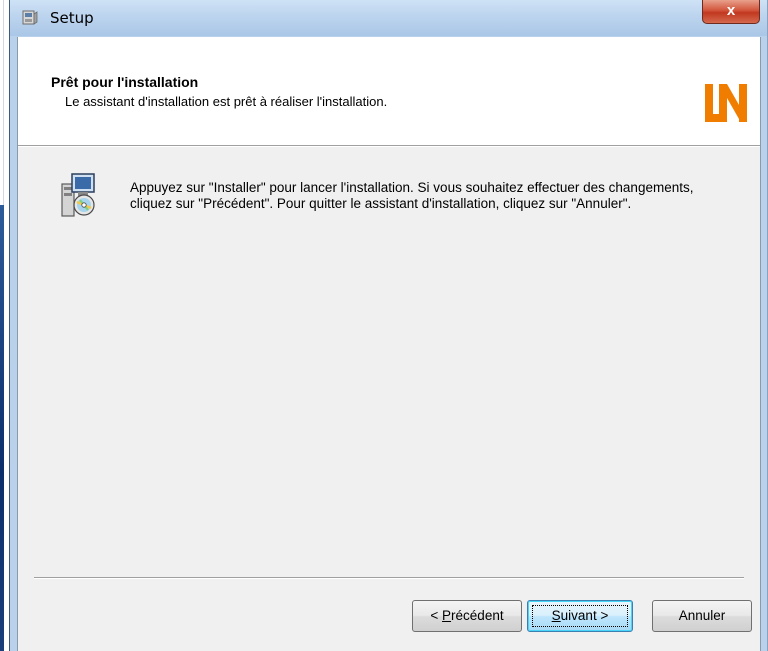 This screenshot has width=768, height=651. I want to click on focus-rectangle, so click(580, 616).